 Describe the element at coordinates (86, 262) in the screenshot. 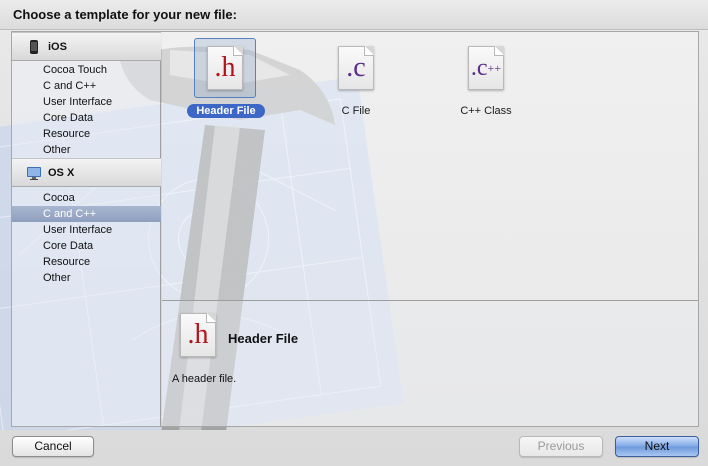

I see `sidebar-item-osx-resource: Resource` at that location.